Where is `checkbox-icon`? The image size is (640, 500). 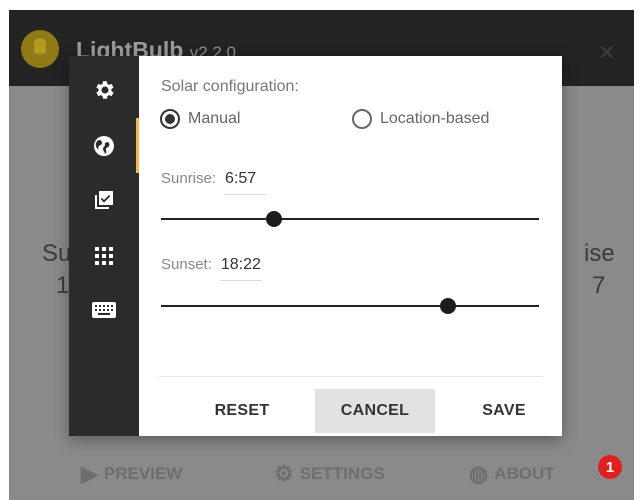
checkbox-icon is located at coordinates (104, 200).